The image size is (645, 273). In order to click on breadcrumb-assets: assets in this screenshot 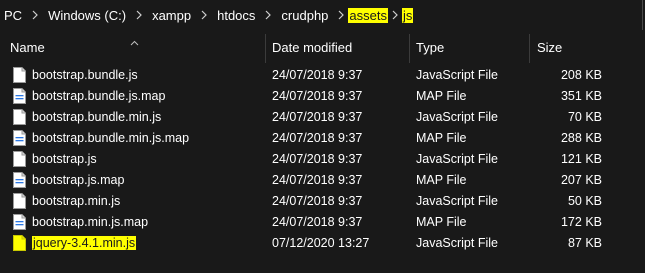, I will do `click(368, 15)`.